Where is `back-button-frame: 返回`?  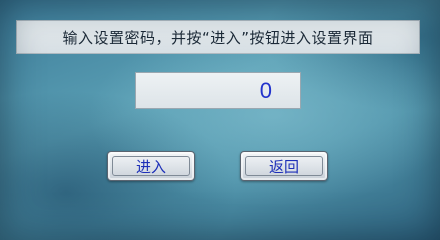 back-button-frame: 返回 is located at coordinates (284, 166).